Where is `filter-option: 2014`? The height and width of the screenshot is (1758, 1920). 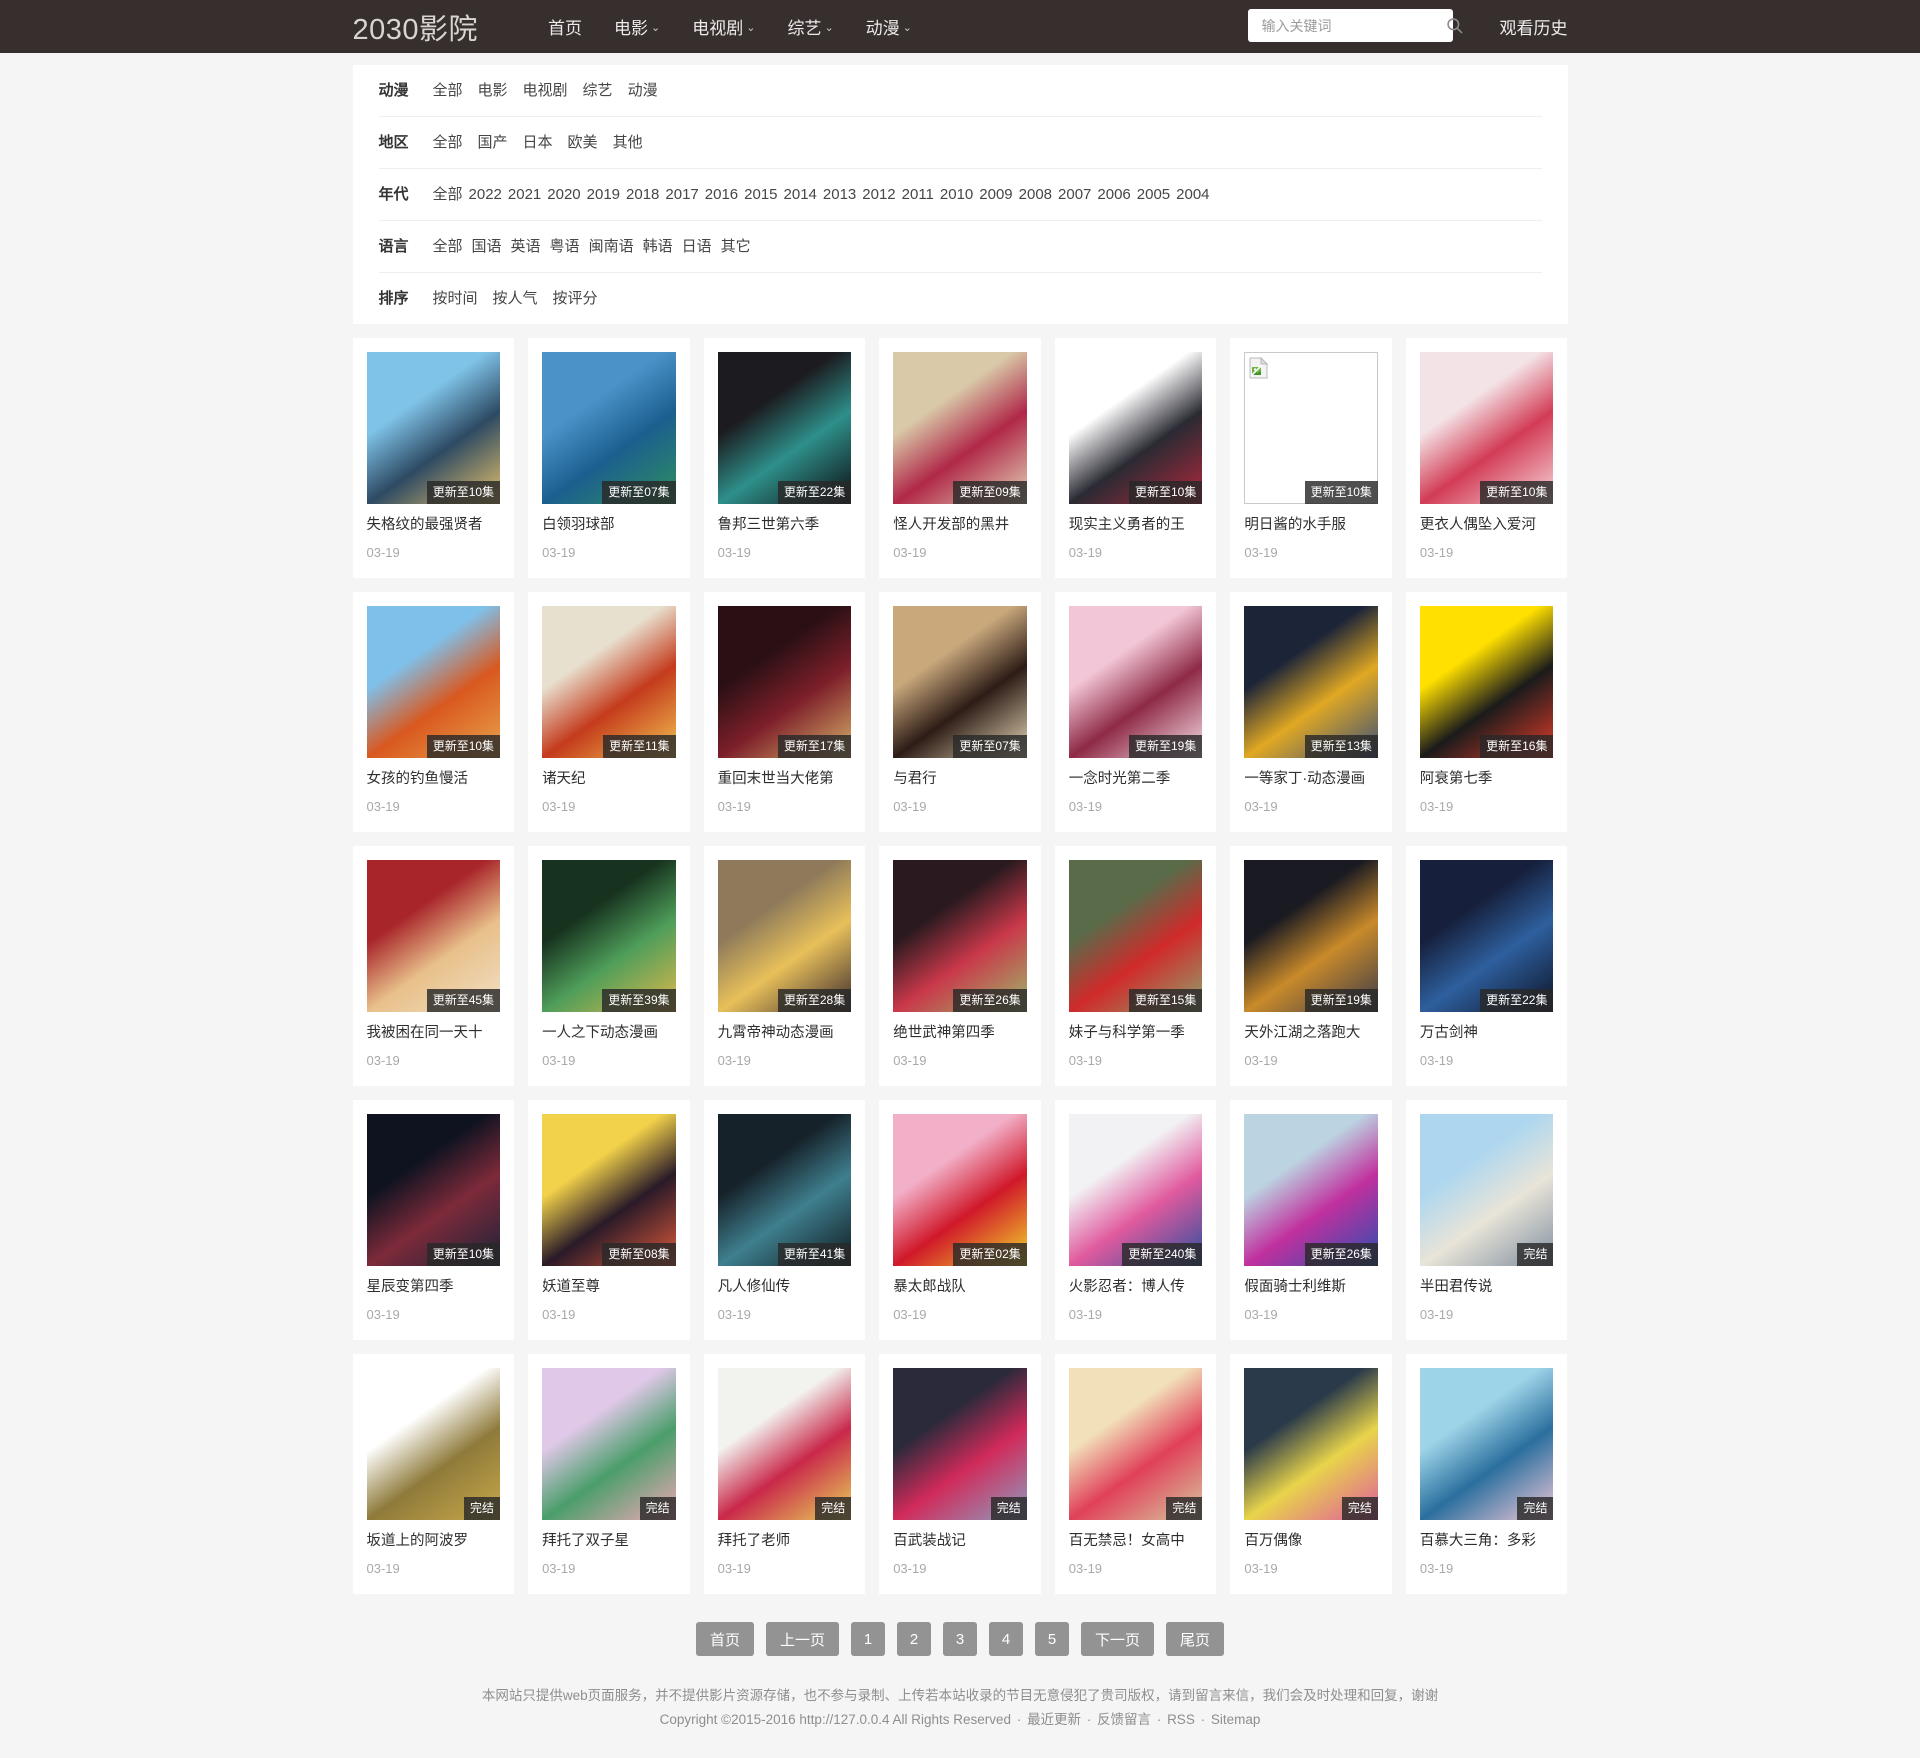
filter-option: 2014 is located at coordinates (800, 195).